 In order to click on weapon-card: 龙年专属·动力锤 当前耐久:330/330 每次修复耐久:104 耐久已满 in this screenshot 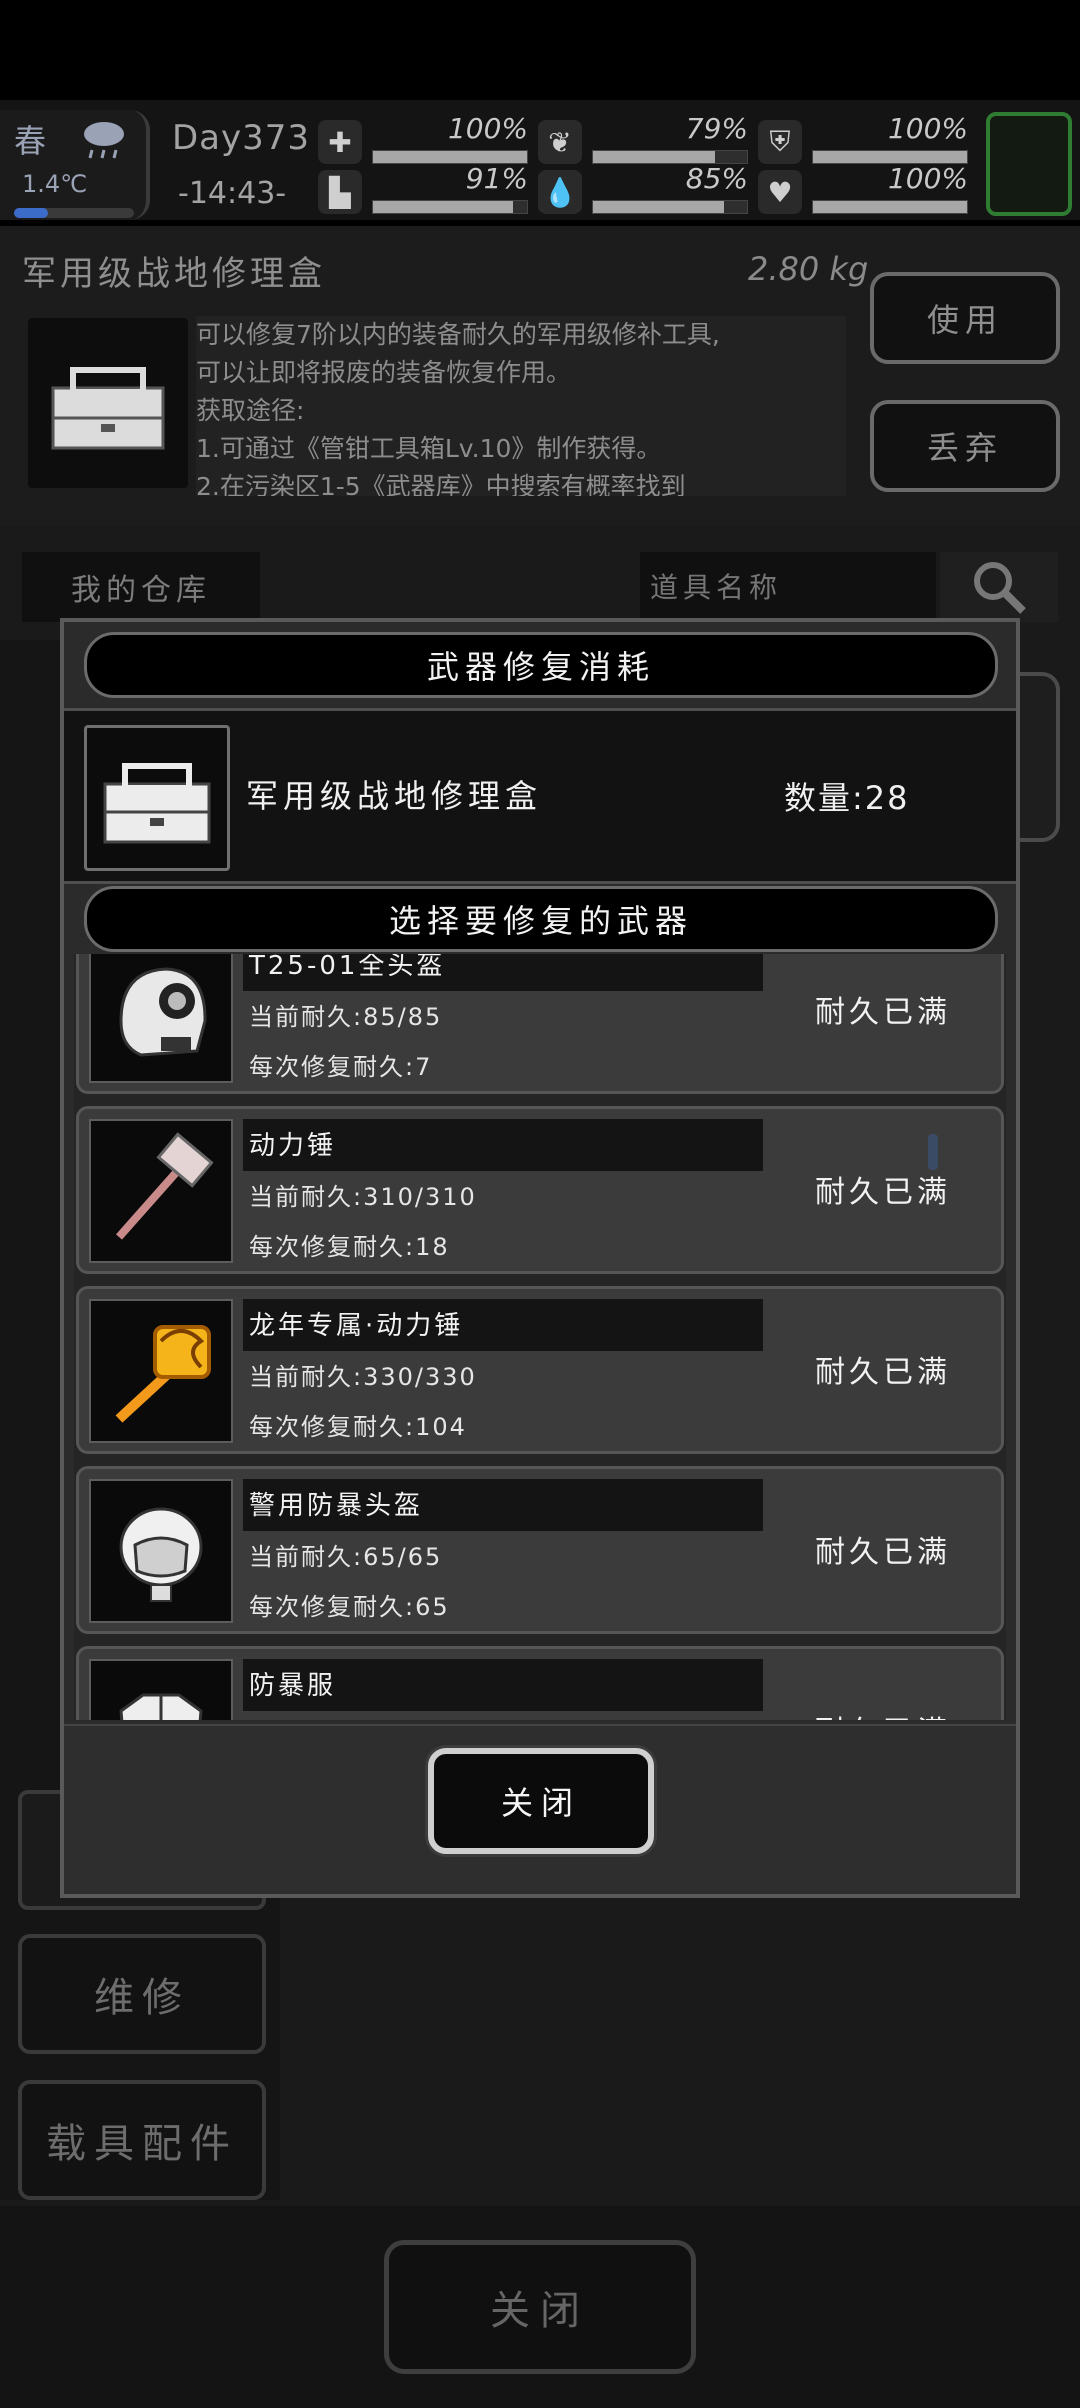, I will do `click(540, 1370)`.